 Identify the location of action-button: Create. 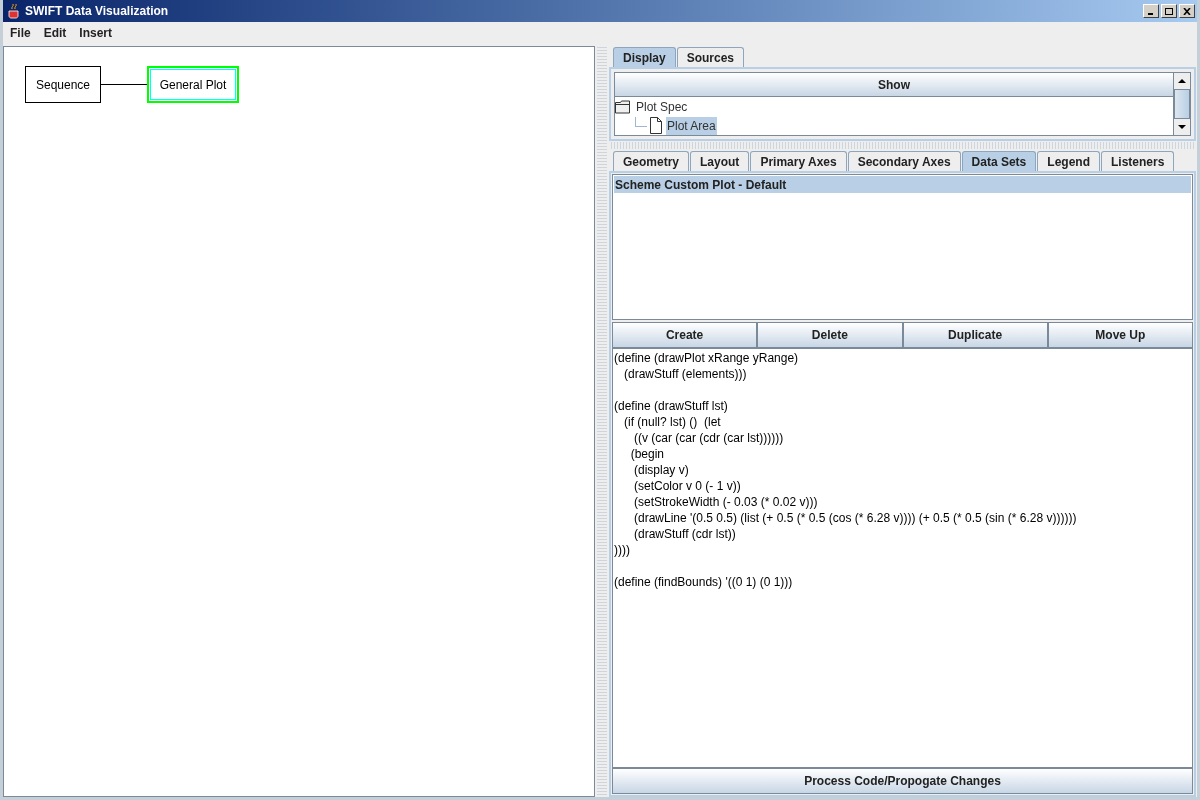
(685, 335).